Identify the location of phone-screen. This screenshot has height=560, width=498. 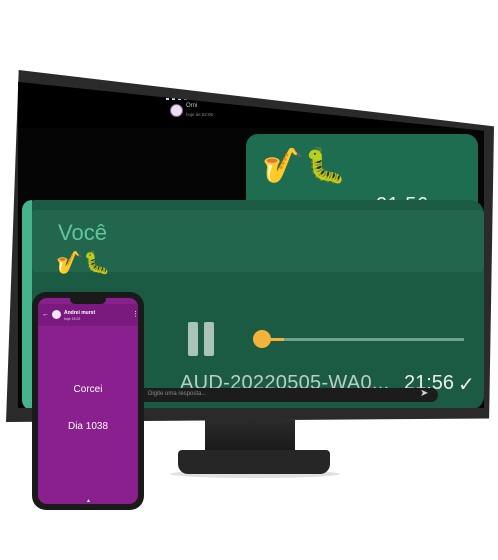
(88, 401).